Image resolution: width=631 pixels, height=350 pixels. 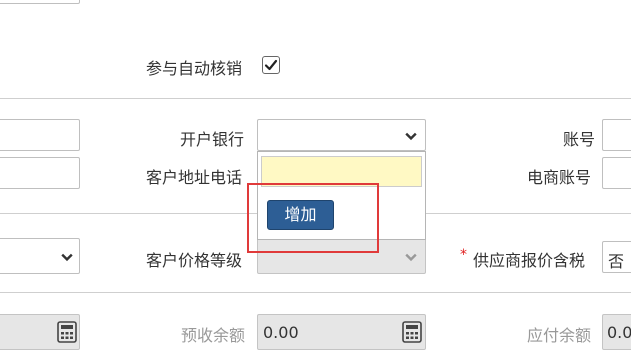 I want to click on supplier-price-tax-select: 否, so click(x=616, y=257).